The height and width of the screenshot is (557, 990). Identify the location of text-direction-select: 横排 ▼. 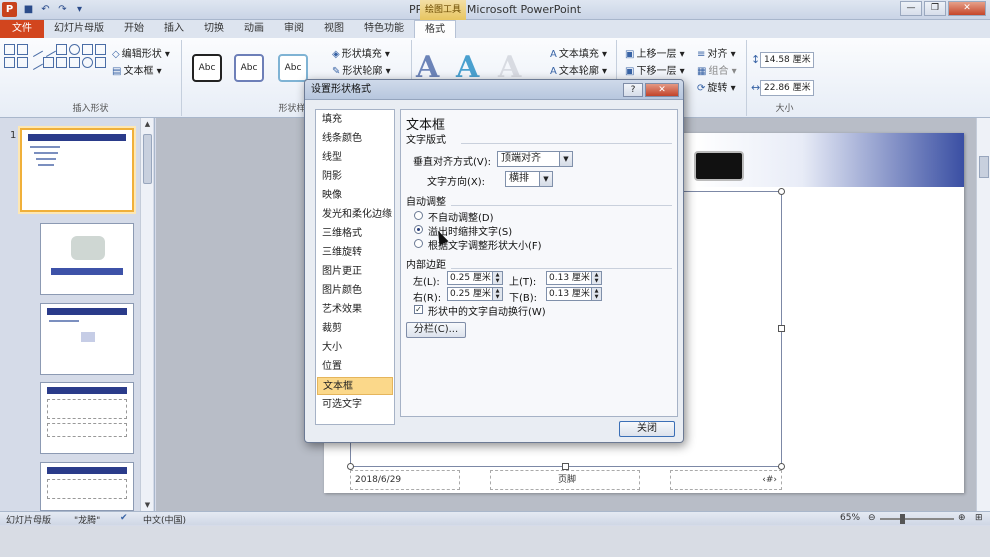
(529, 179).